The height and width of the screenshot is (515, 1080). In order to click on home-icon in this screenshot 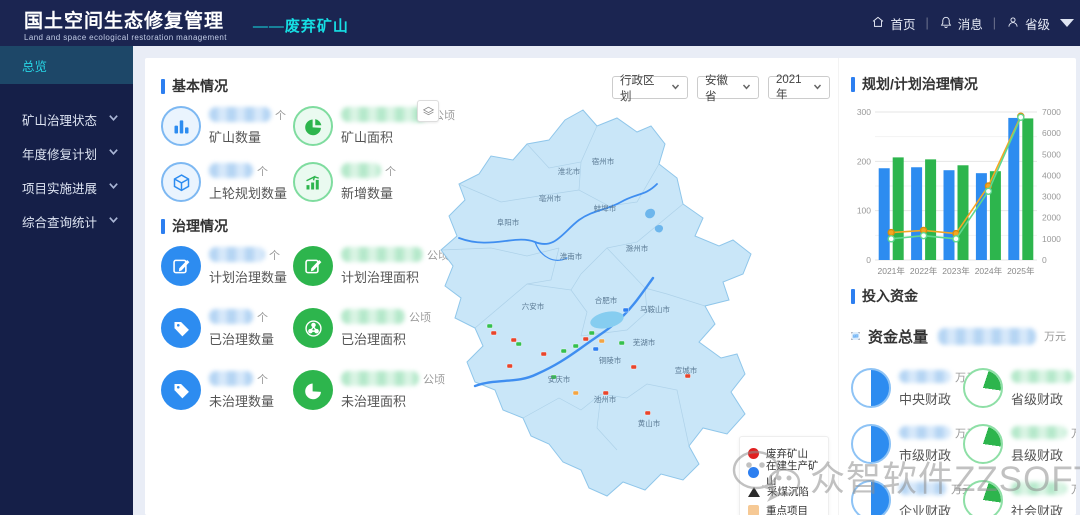, I will do `click(878, 21)`.